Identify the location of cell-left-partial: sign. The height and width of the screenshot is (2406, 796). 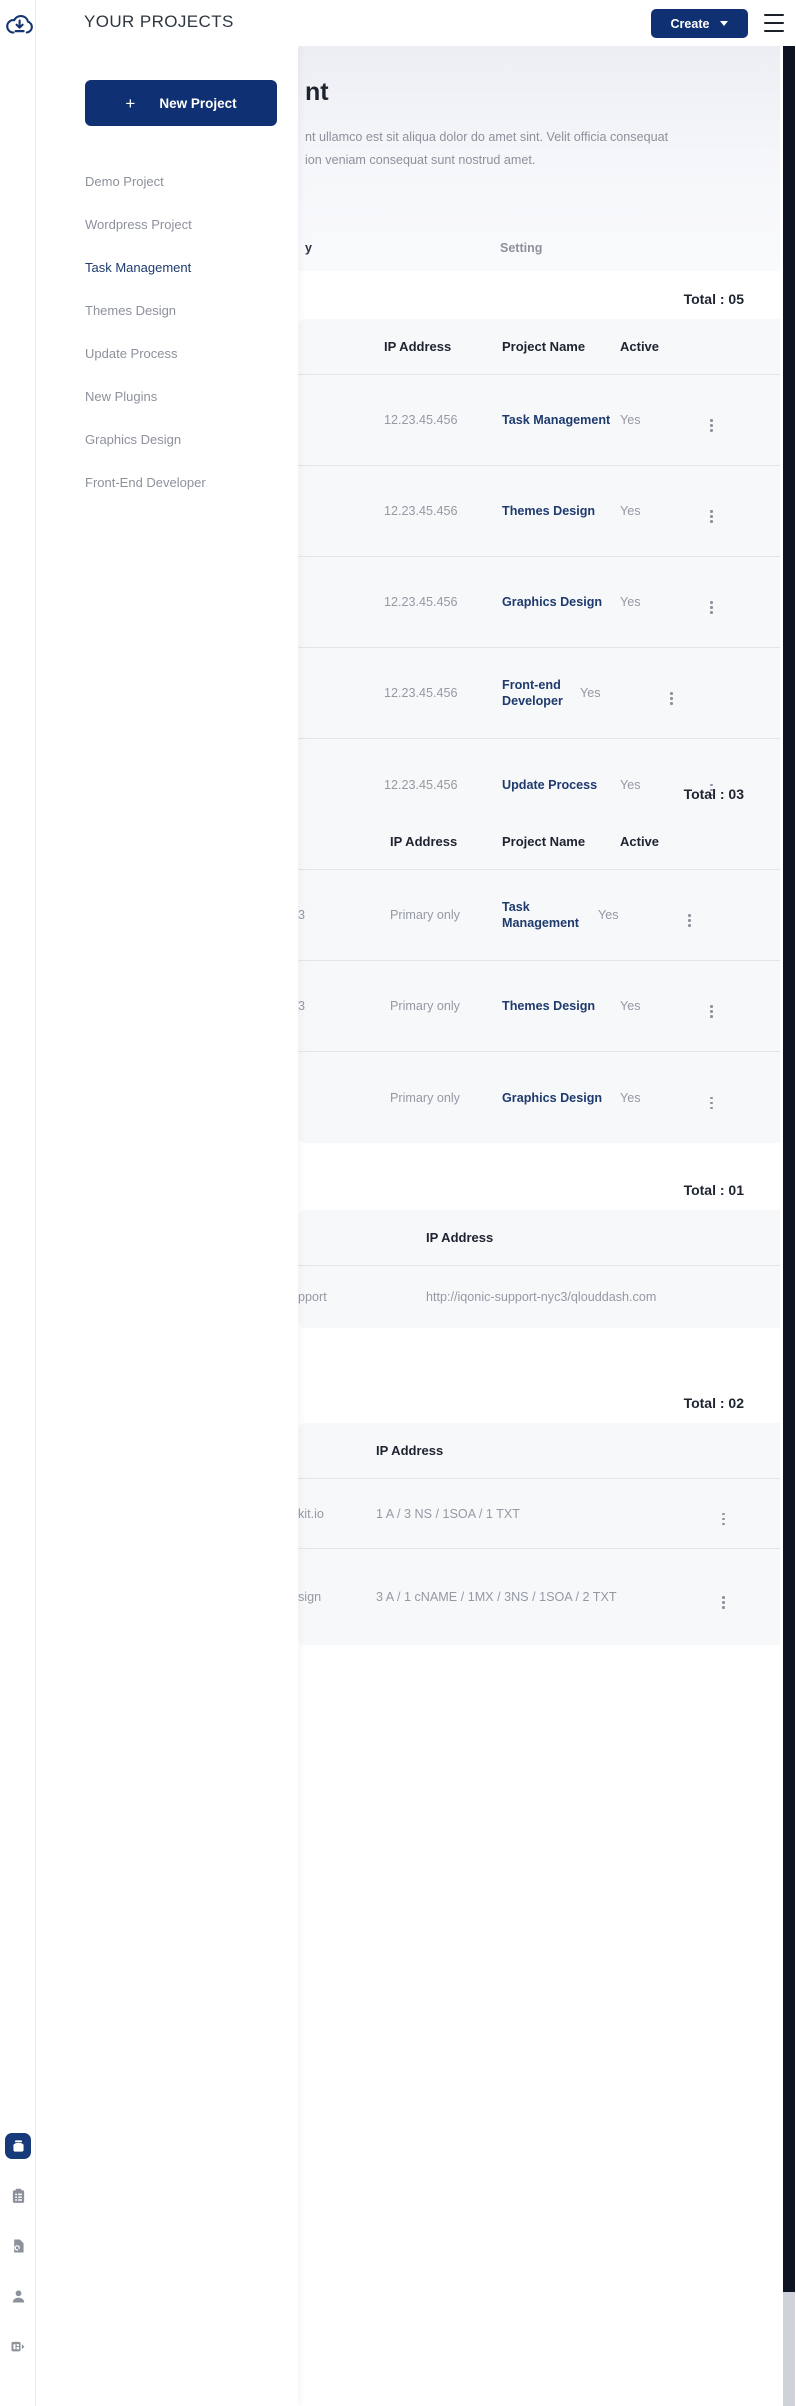
(310, 1597).